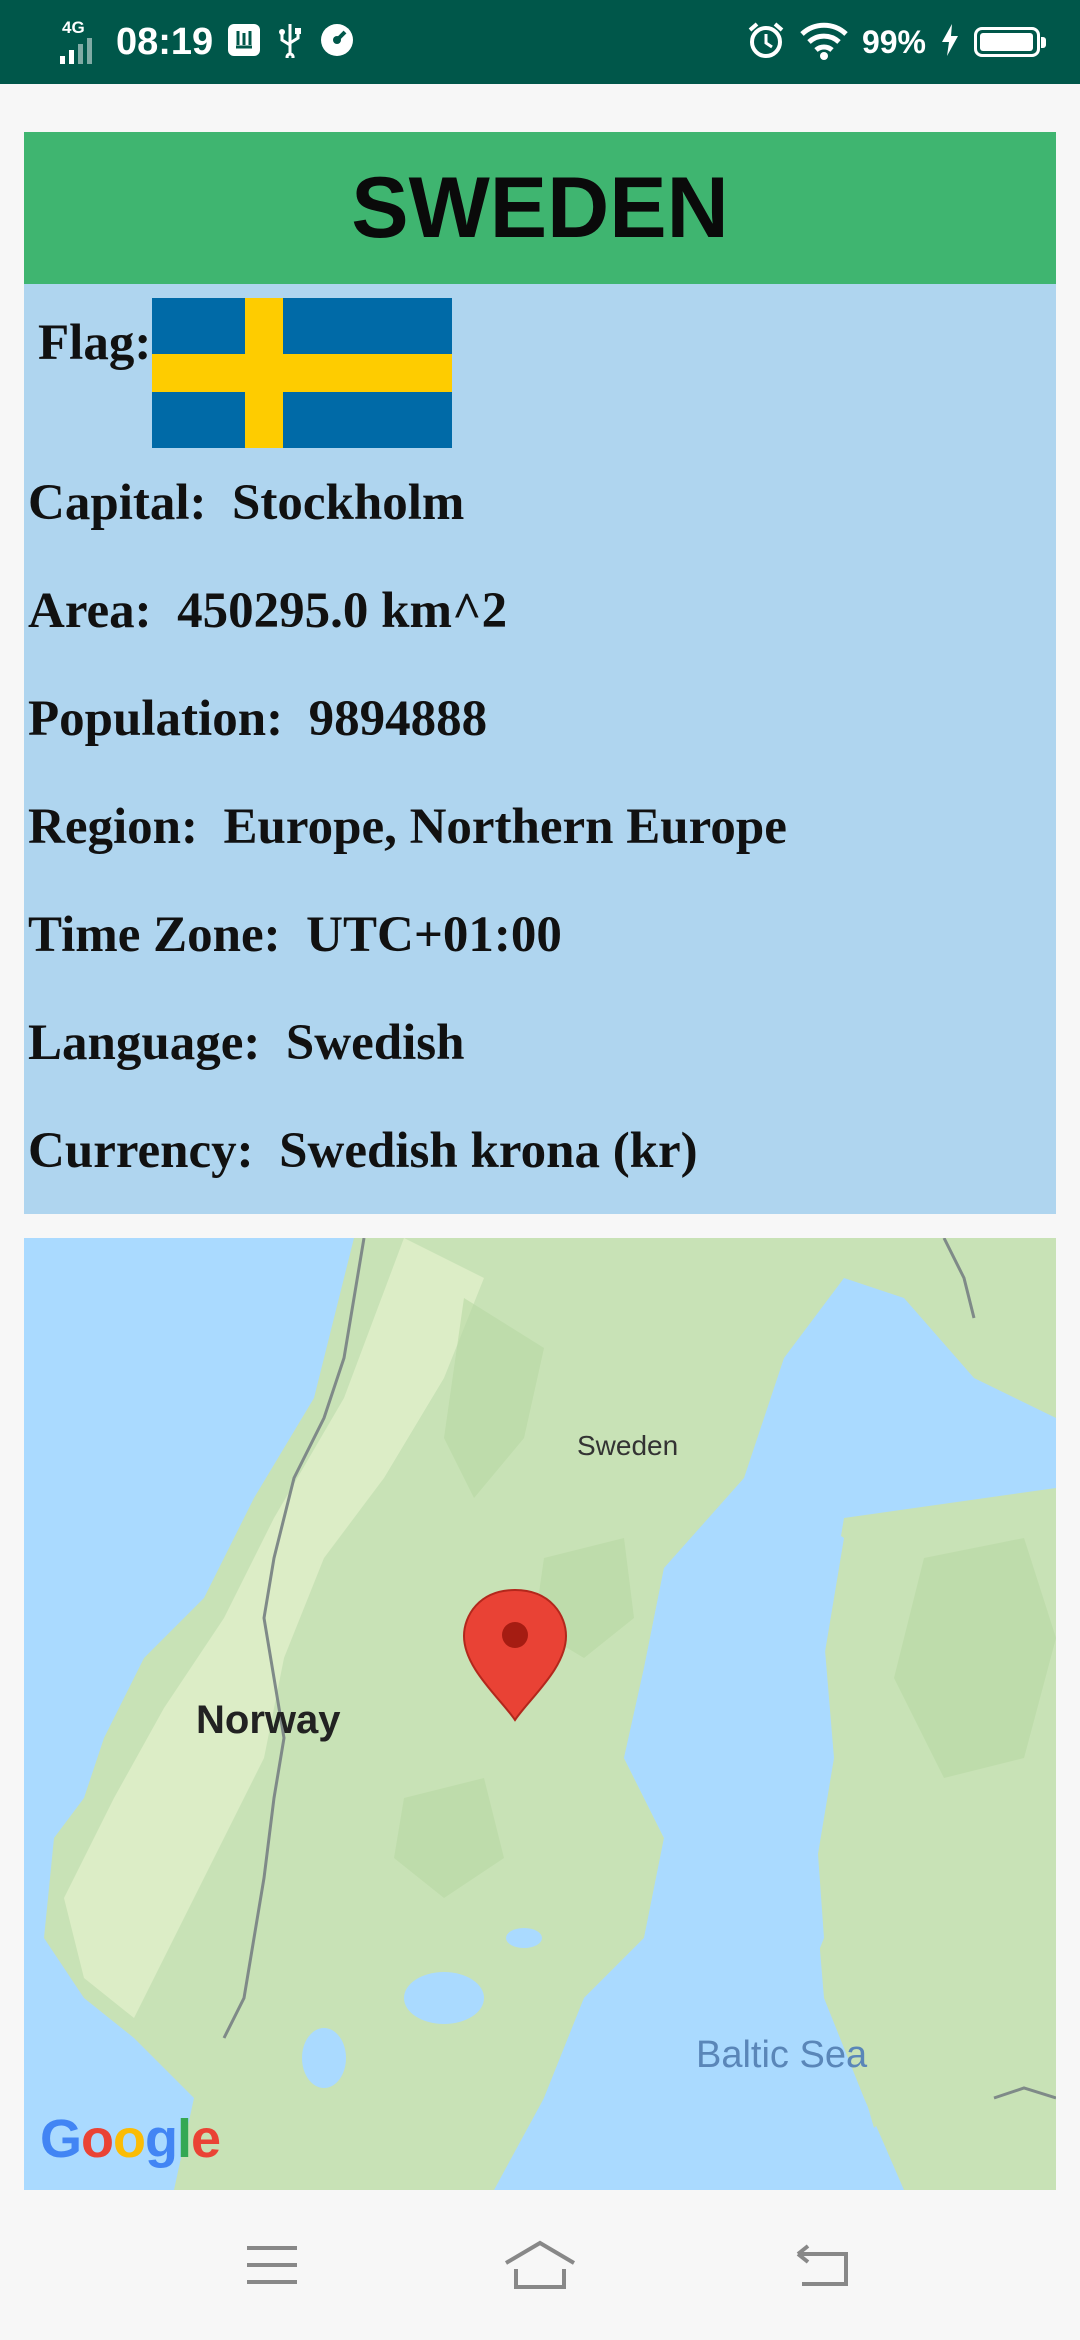  Describe the element at coordinates (950, 42) in the screenshot. I see `charging-icon` at that location.